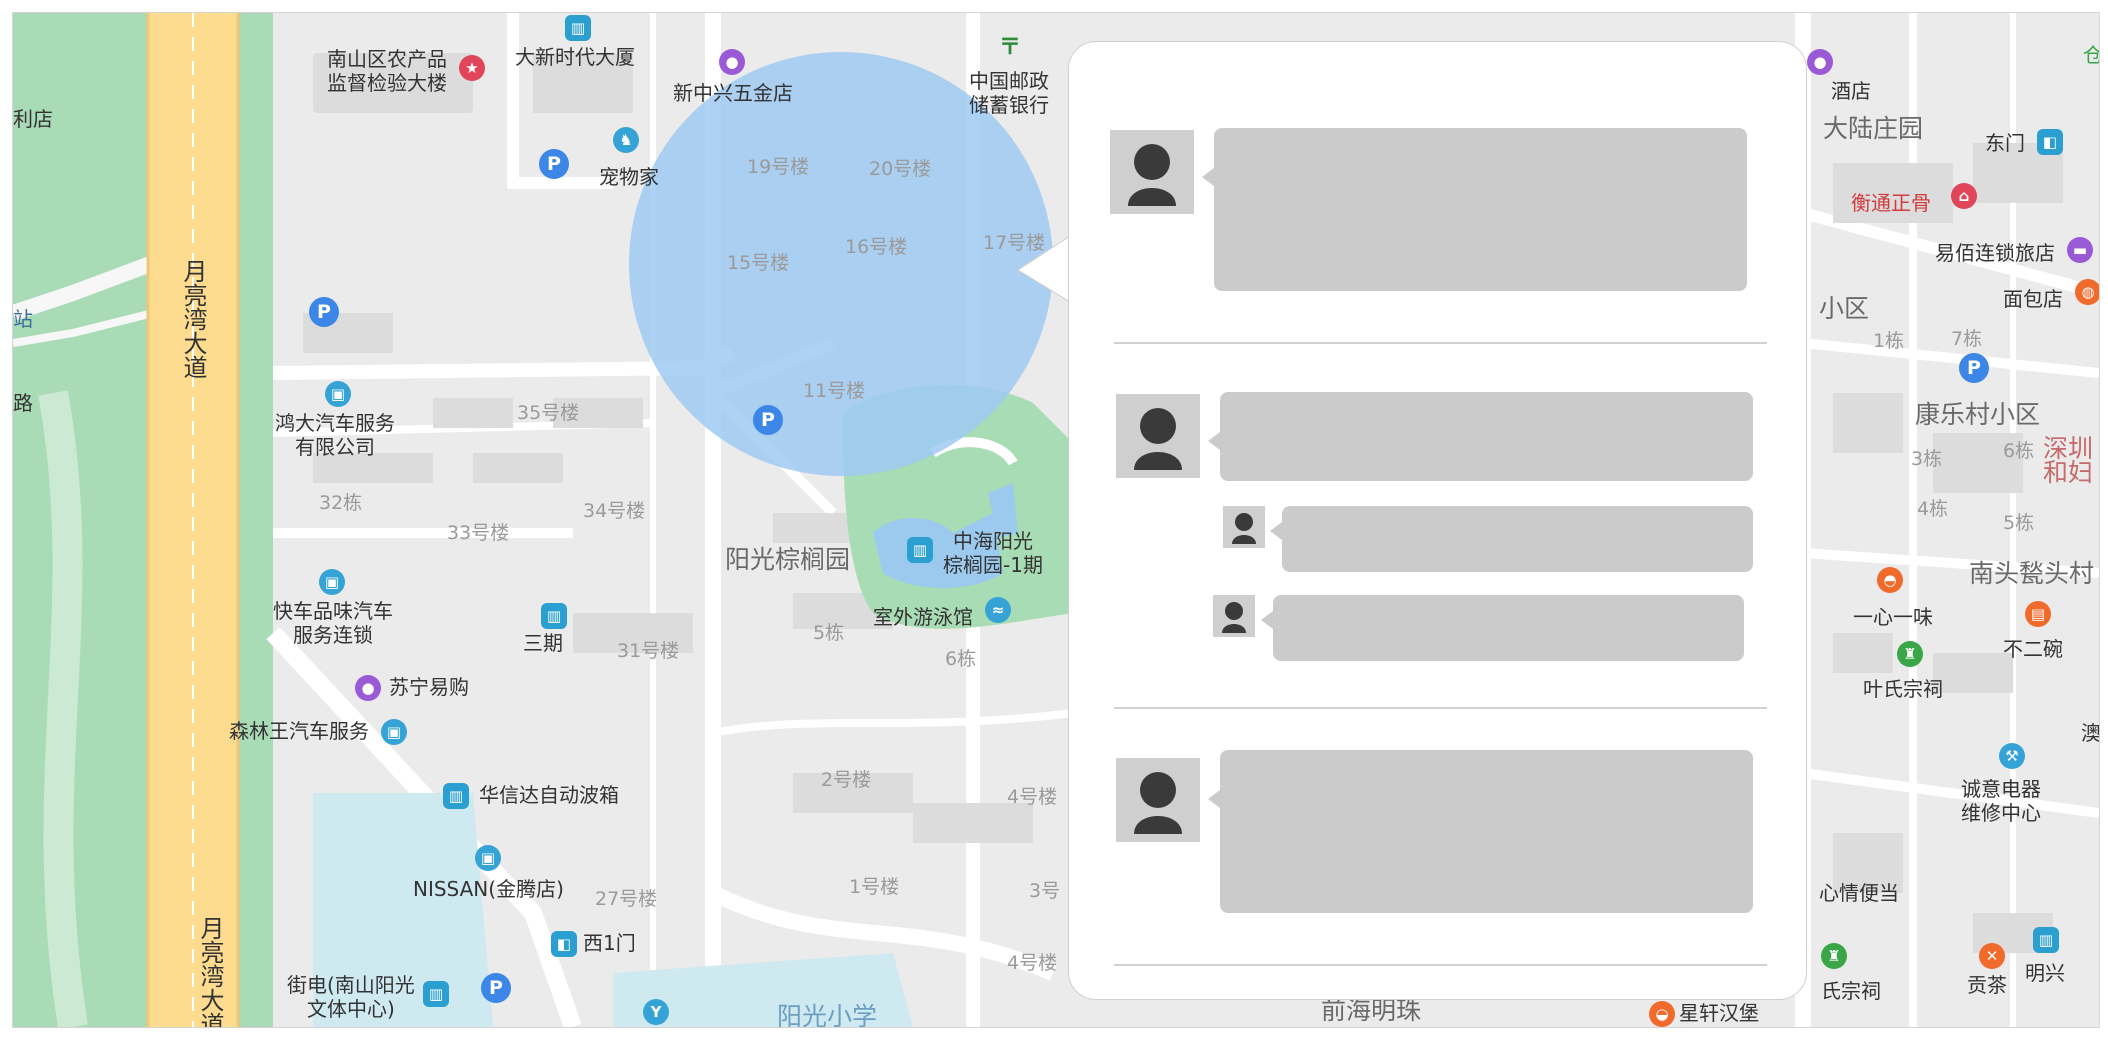 The width and height of the screenshot is (2108, 1040). I want to click on hotel-icon: ▬, so click(2080, 250).